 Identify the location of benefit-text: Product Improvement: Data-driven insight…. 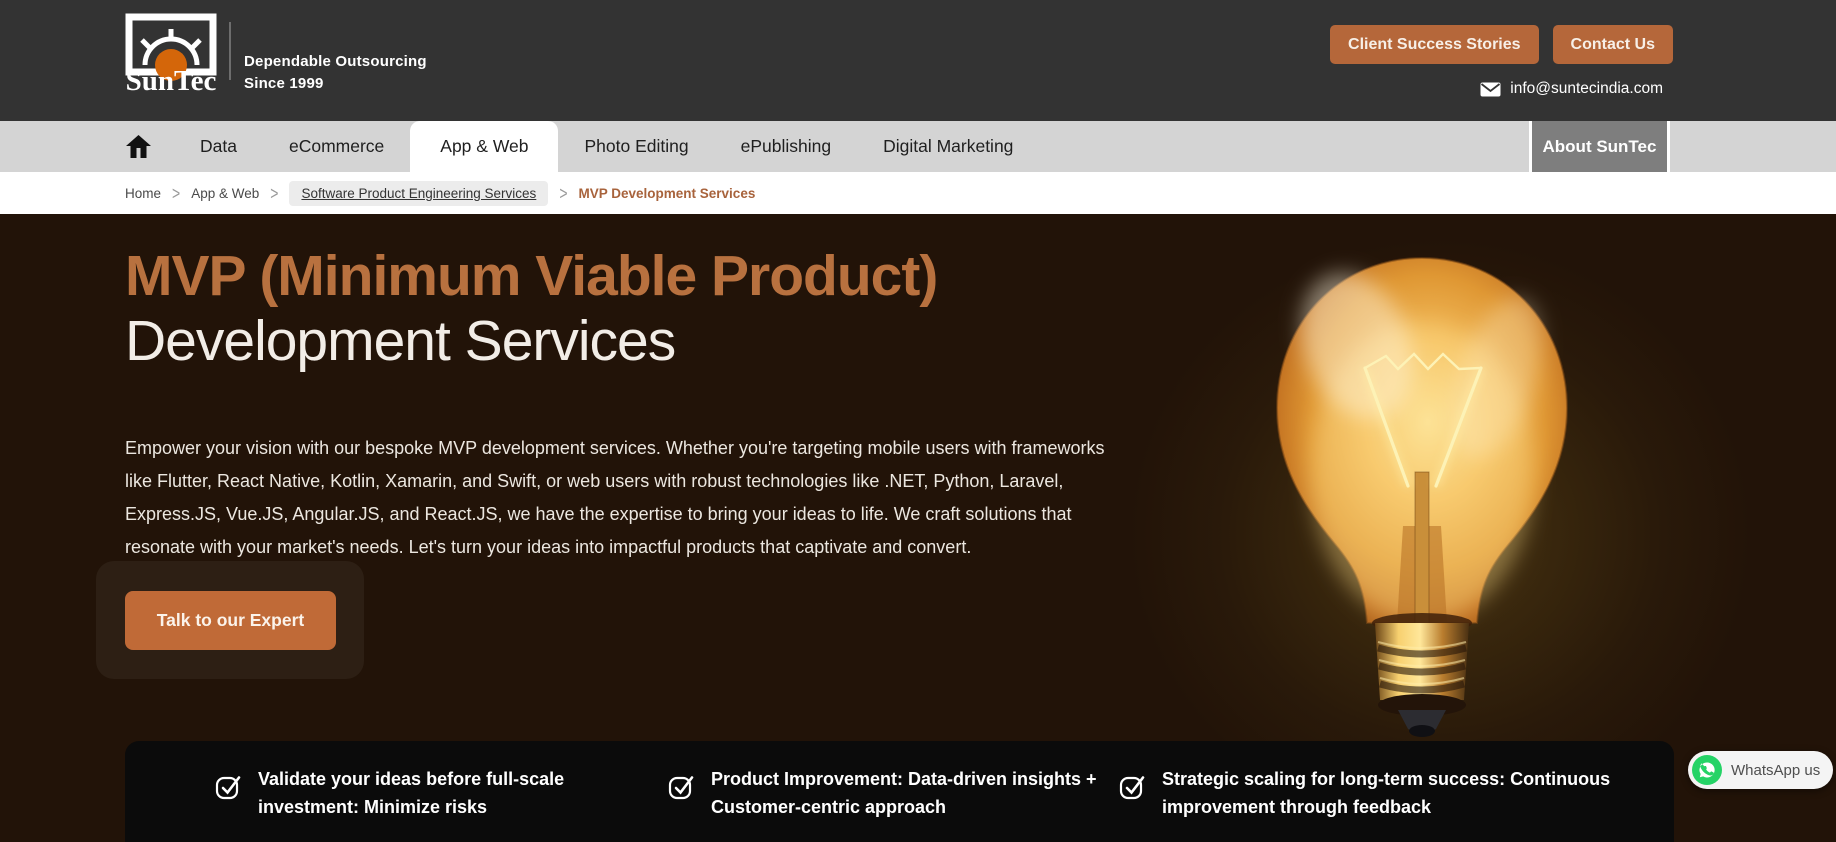
(904, 793).